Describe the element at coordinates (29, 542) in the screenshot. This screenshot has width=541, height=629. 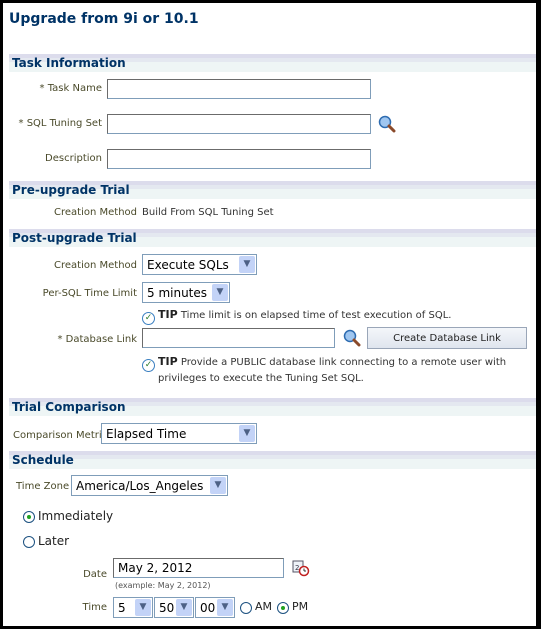
I see `later-radio` at that location.